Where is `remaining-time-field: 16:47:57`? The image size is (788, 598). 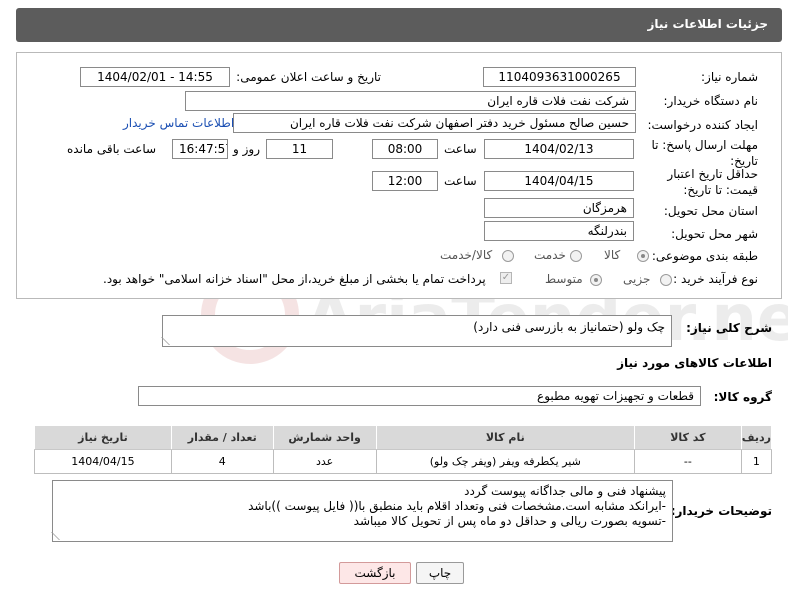
remaining-time-field: 16:47:57 is located at coordinates (200, 149).